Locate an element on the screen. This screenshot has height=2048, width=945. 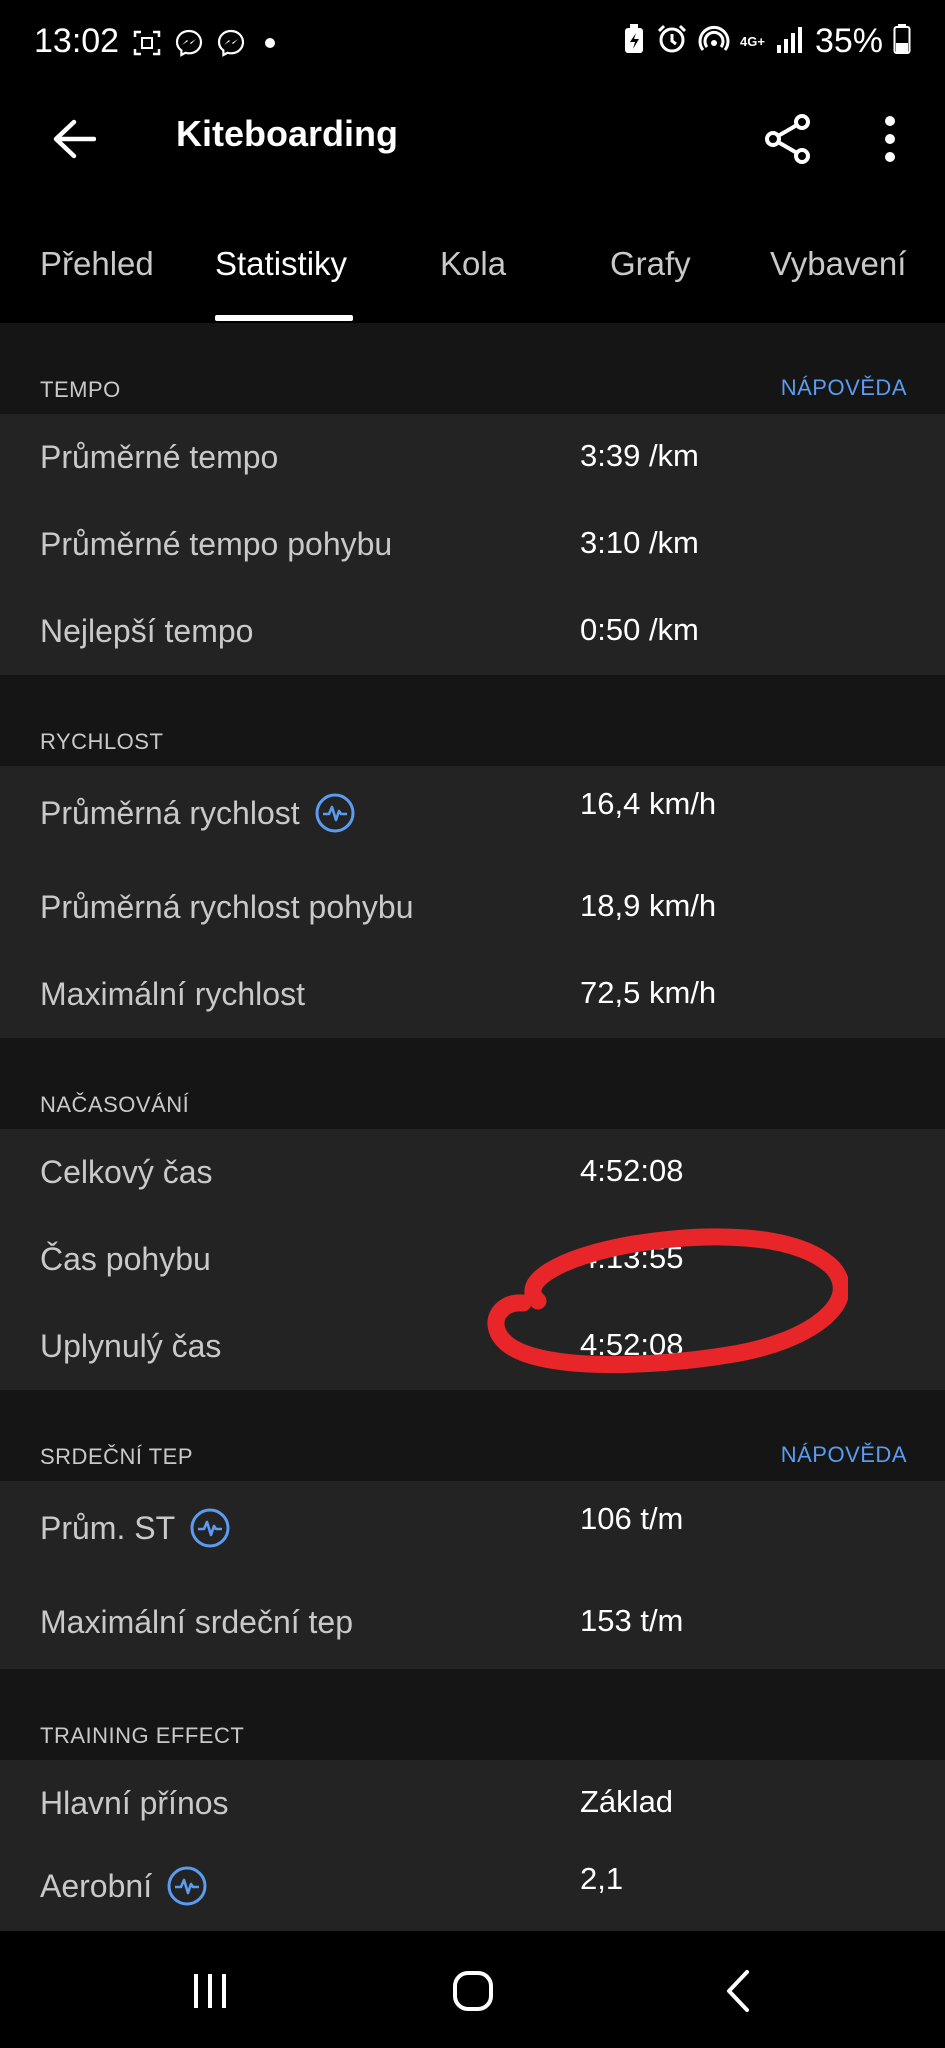
system-nav-bar is located at coordinates (472, 1989).